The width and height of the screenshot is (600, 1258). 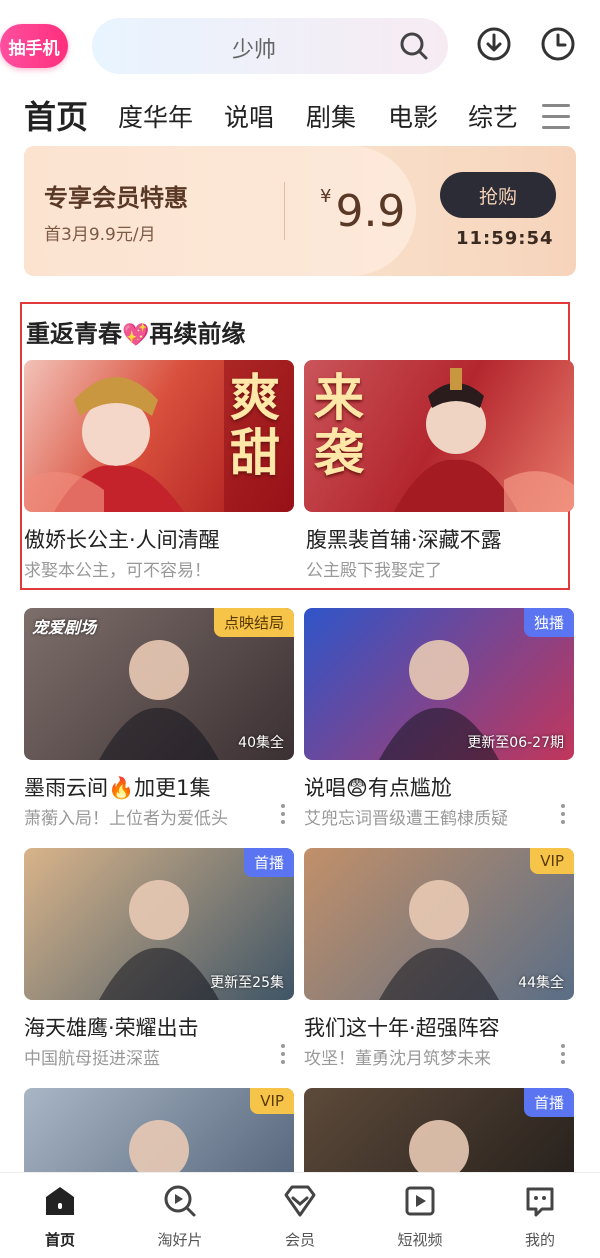 I want to click on nav-label: 会员, so click(x=299, y=1240).